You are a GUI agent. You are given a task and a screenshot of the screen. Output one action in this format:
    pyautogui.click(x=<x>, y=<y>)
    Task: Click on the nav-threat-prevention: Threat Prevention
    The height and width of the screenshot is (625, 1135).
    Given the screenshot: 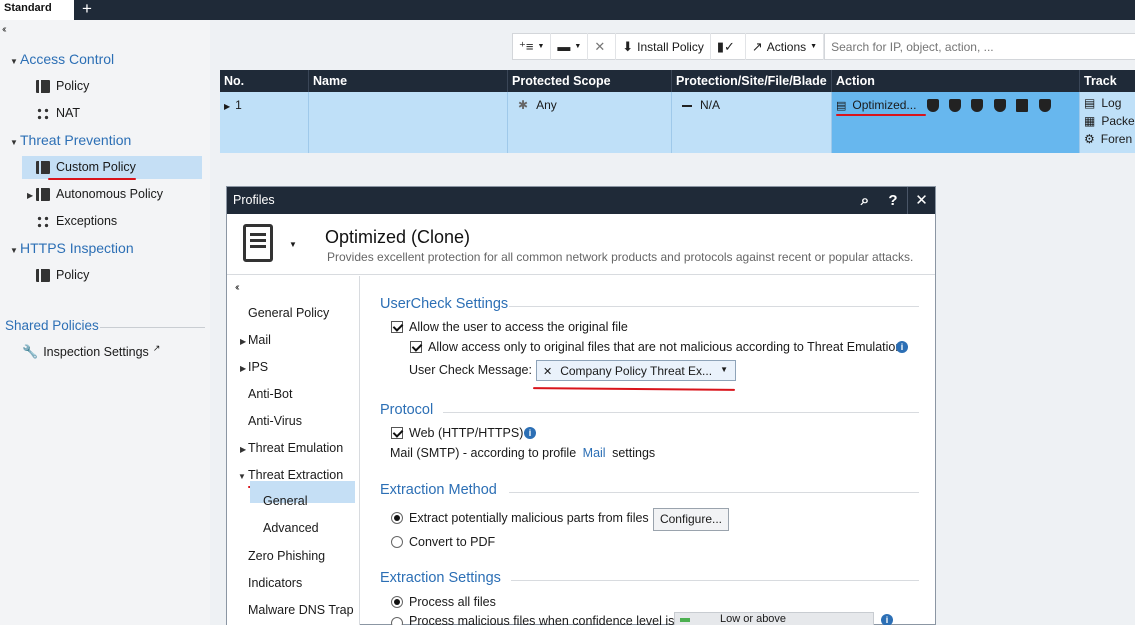 What is the action you would take?
    pyautogui.click(x=75, y=140)
    